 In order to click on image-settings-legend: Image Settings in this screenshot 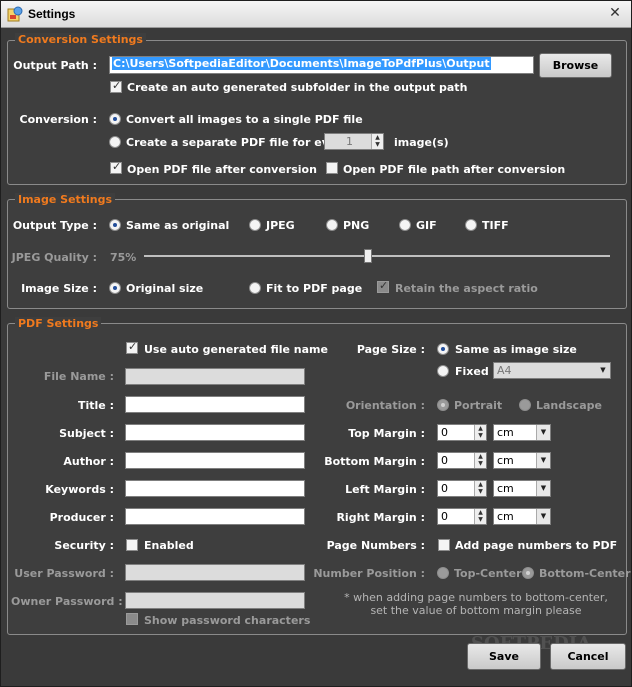, I will do `click(65, 199)`.